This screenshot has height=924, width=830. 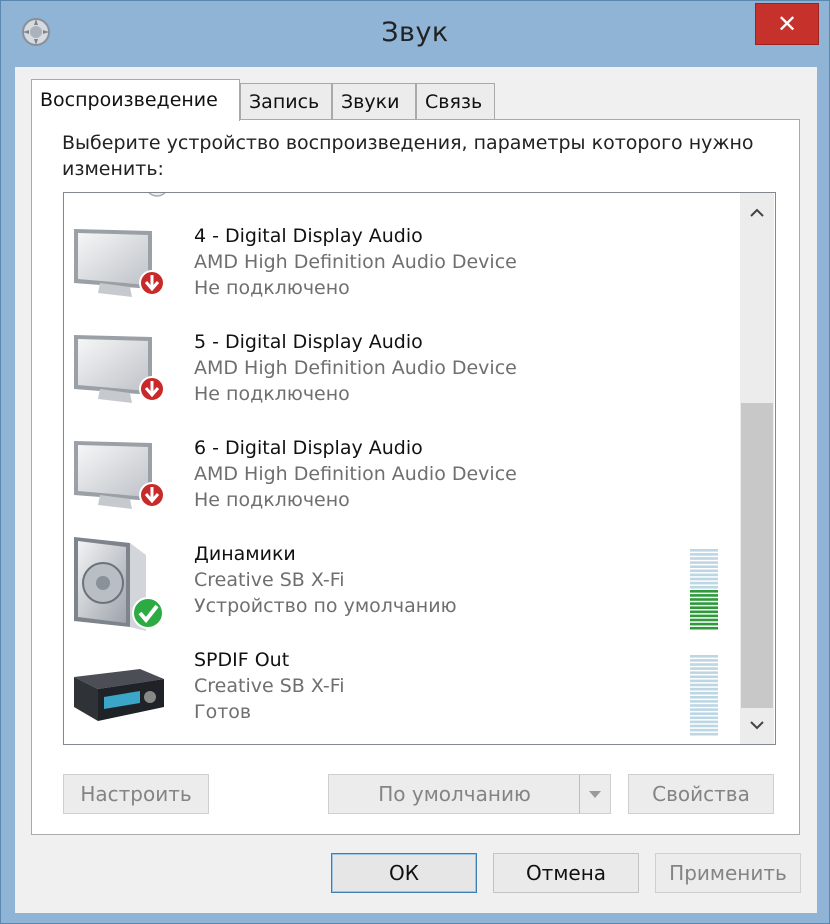 What do you see at coordinates (136, 794) in the screenshot?
I see `configure-button: Настроить` at bounding box center [136, 794].